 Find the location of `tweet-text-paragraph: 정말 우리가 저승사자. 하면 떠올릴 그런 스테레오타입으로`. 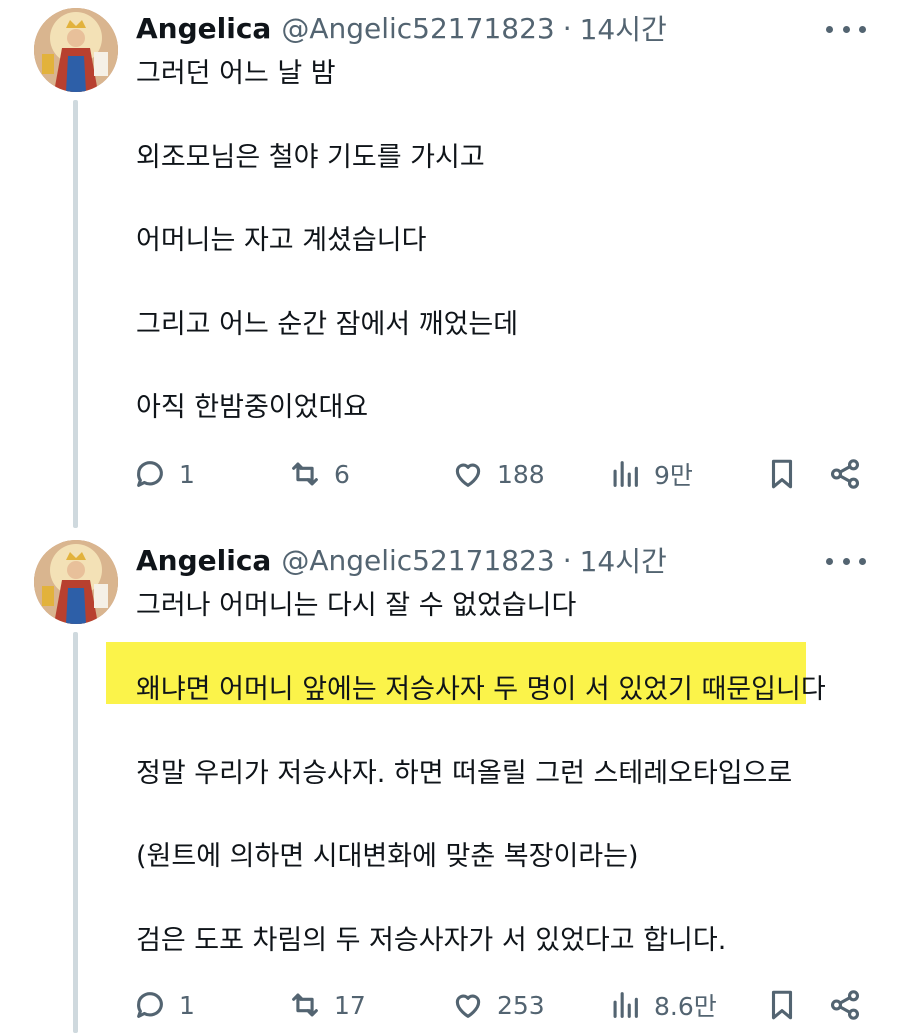

tweet-text-paragraph: 정말 우리가 저승사자. 하면 떠올릴 그런 스테레오타입으로 is located at coordinates (464, 773).